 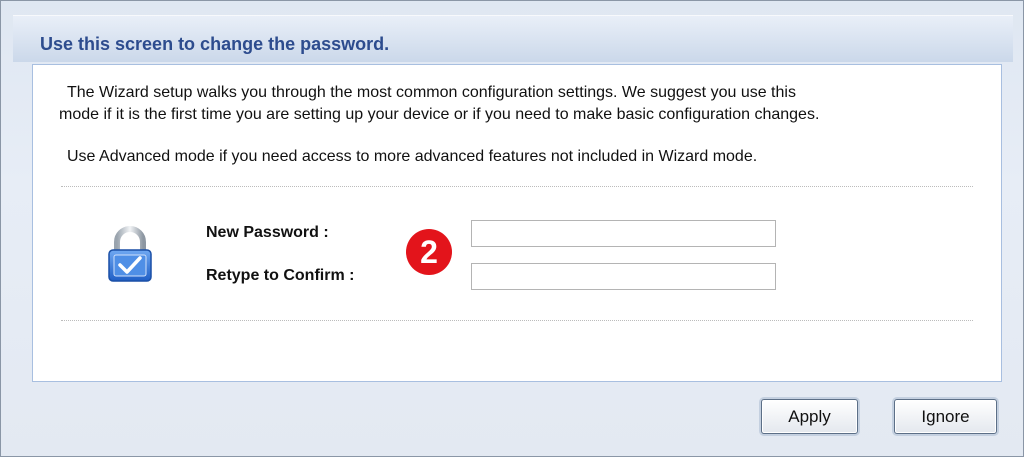 I want to click on divider-top, so click(x=517, y=186).